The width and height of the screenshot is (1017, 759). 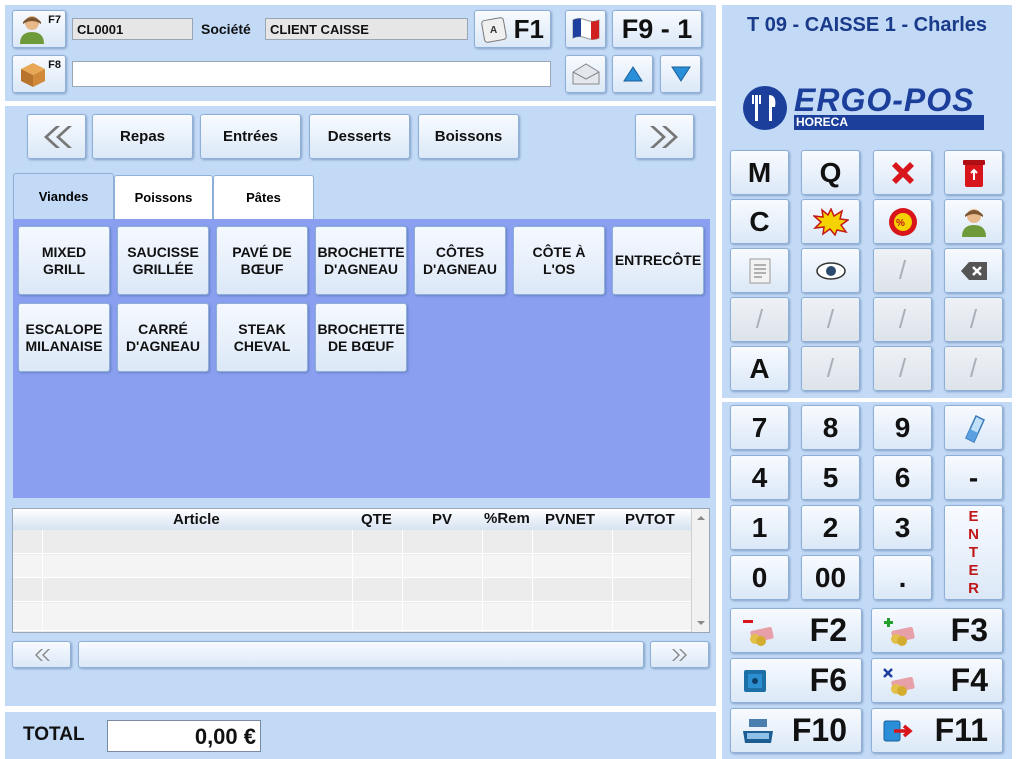 I want to click on key-4: 4, so click(x=759, y=477).